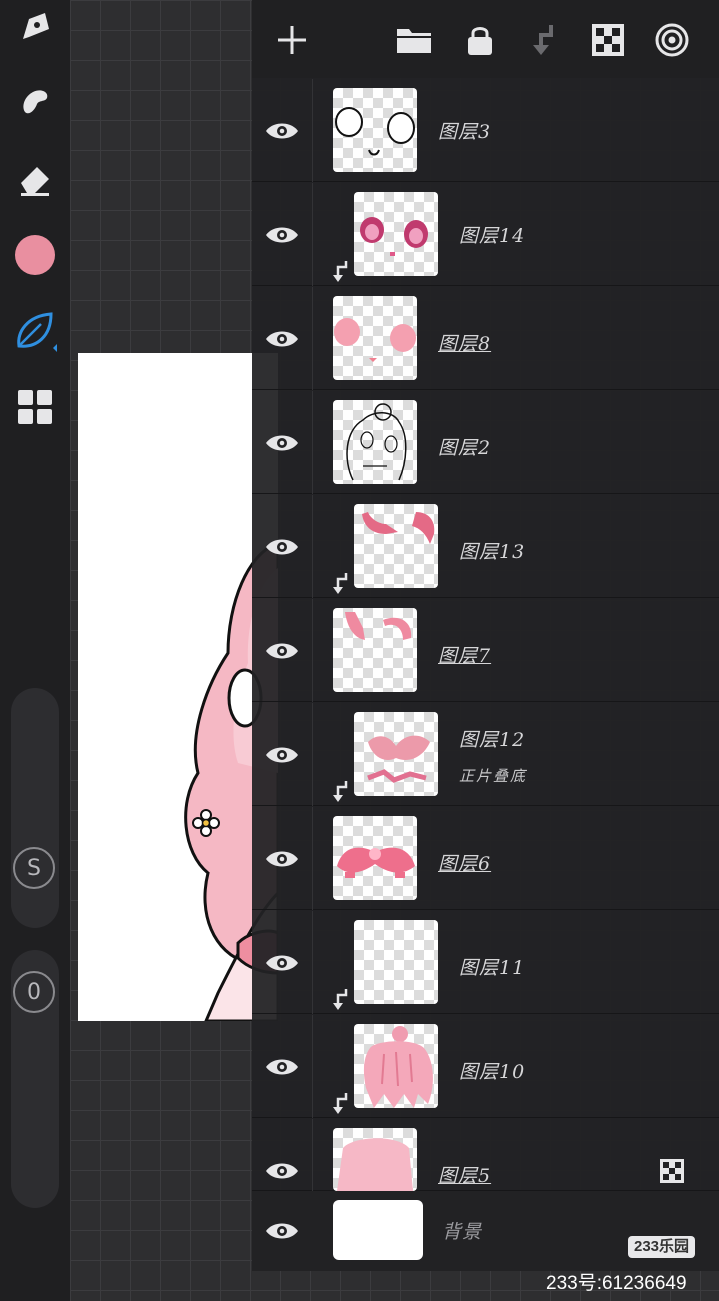 Image resolution: width=719 pixels, height=1301 pixels. I want to click on layer-row: 图层7, so click(485, 650).